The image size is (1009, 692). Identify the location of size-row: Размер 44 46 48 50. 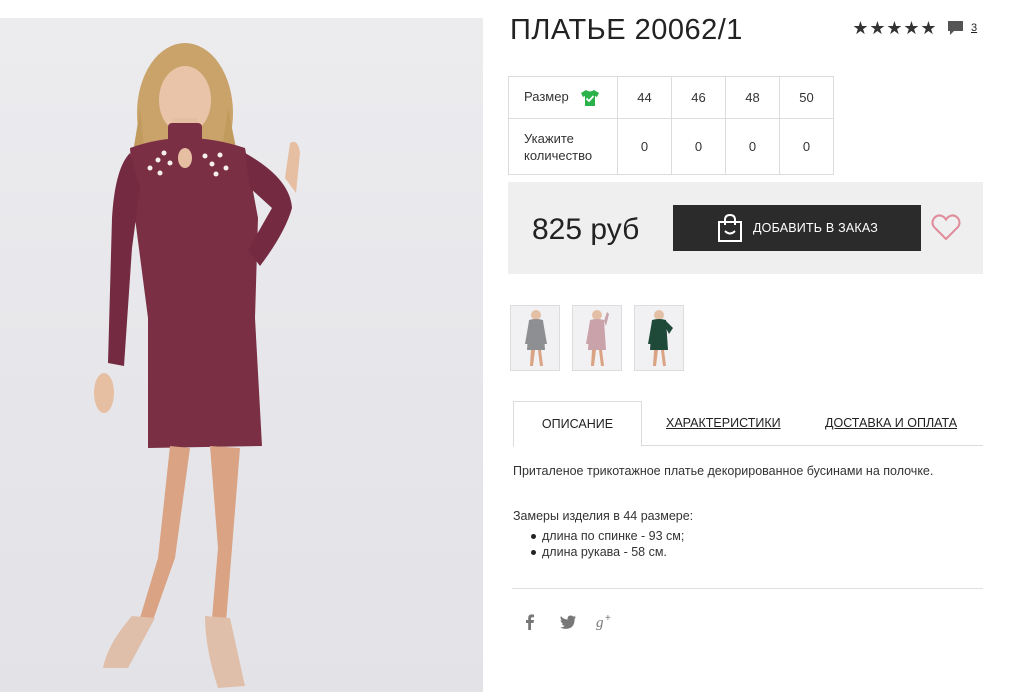
(671, 97).